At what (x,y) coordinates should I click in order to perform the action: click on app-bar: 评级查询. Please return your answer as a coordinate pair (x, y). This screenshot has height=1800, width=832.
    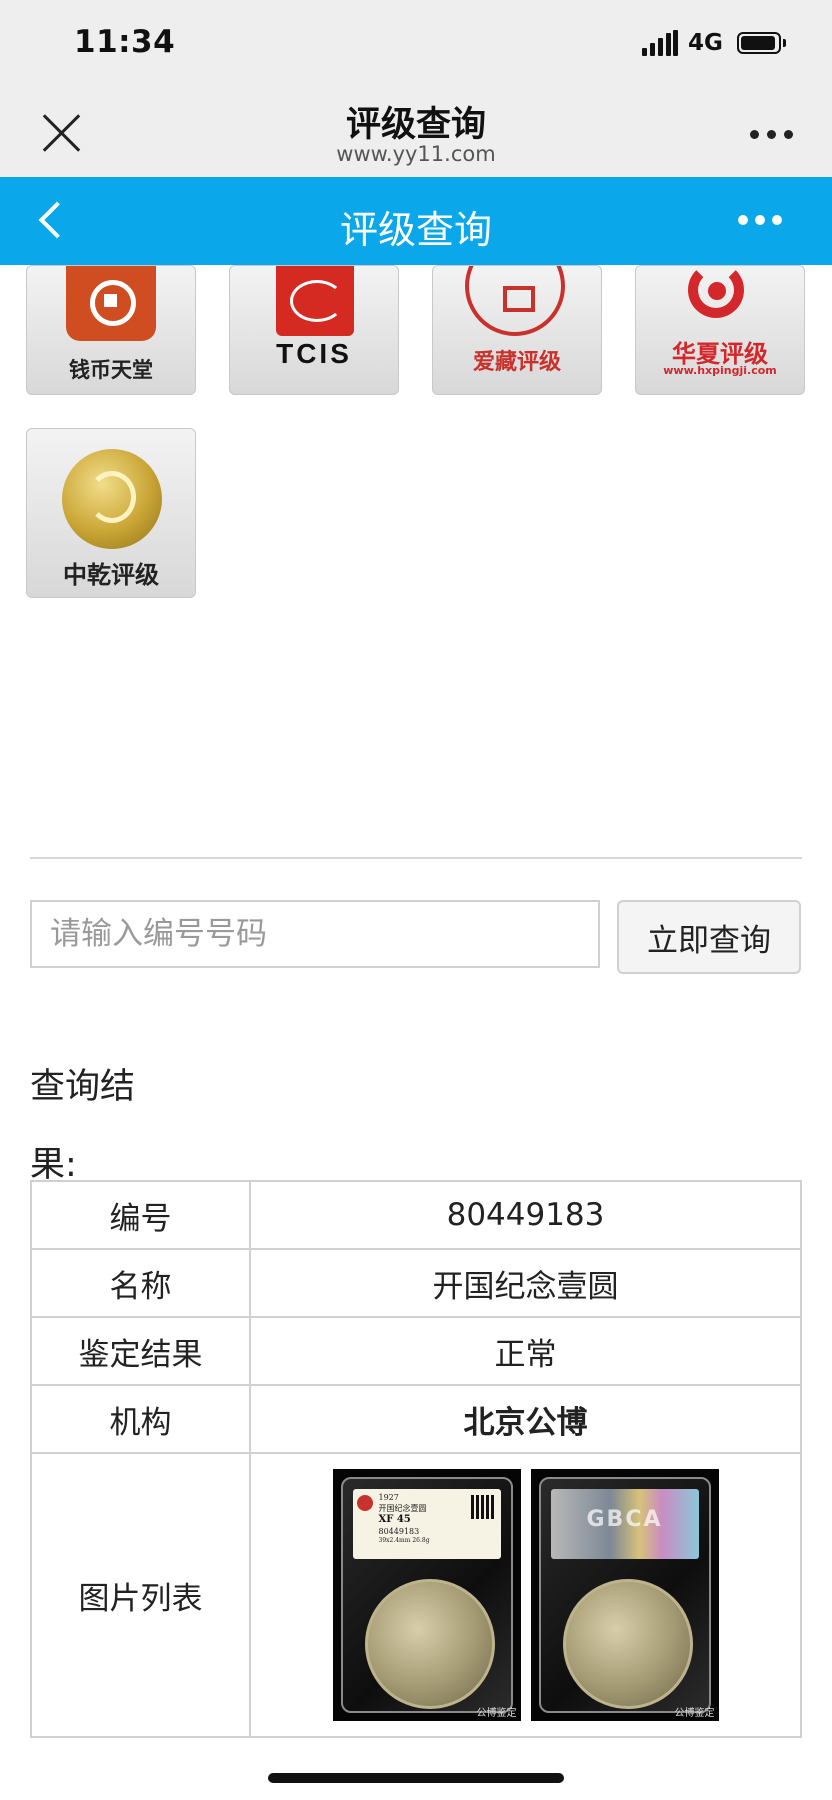
    Looking at the image, I should click on (416, 221).